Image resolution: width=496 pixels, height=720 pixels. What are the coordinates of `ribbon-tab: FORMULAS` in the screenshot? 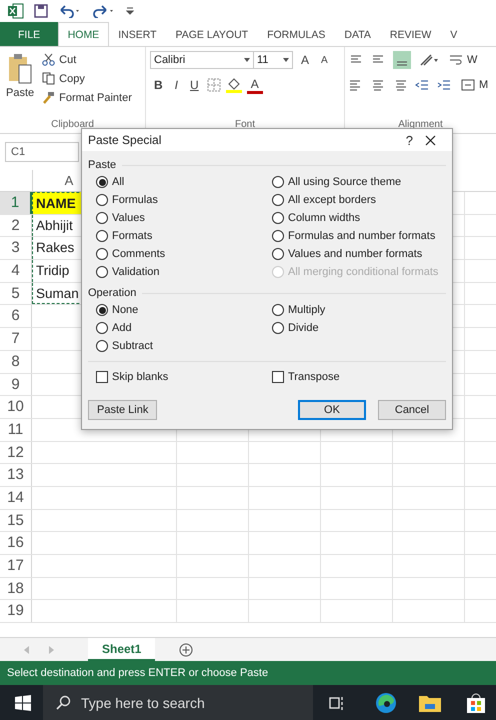 It's located at (296, 34).